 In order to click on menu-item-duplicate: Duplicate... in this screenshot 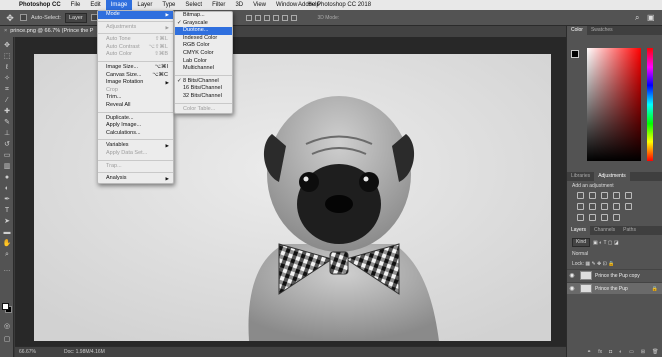, I will do `click(135, 119)`.